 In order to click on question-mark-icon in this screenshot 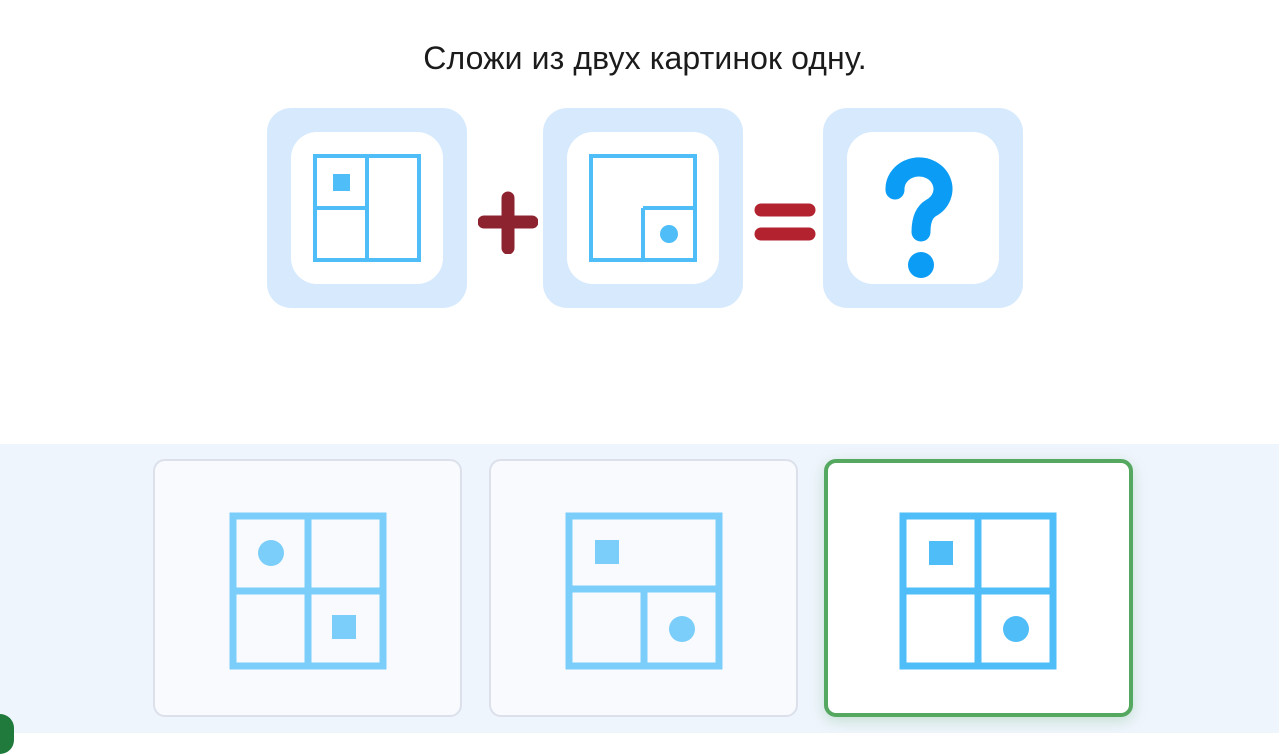, I will do `click(919, 217)`.